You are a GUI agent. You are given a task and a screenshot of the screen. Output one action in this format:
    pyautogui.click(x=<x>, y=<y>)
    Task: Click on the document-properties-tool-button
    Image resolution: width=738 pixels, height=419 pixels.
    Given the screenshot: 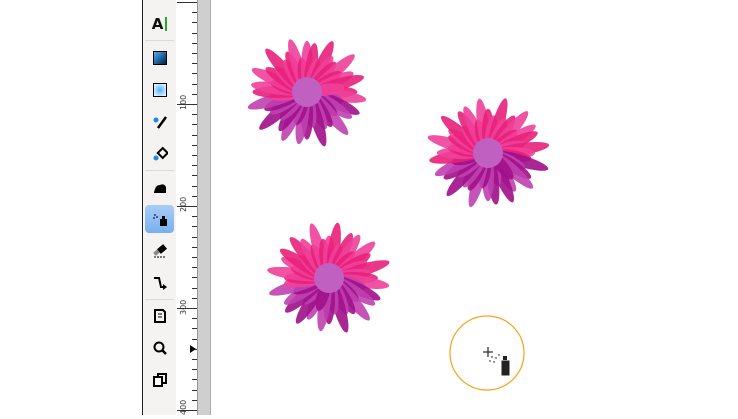 What is the action you would take?
    pyautogui.click(x=159, y=316)
    